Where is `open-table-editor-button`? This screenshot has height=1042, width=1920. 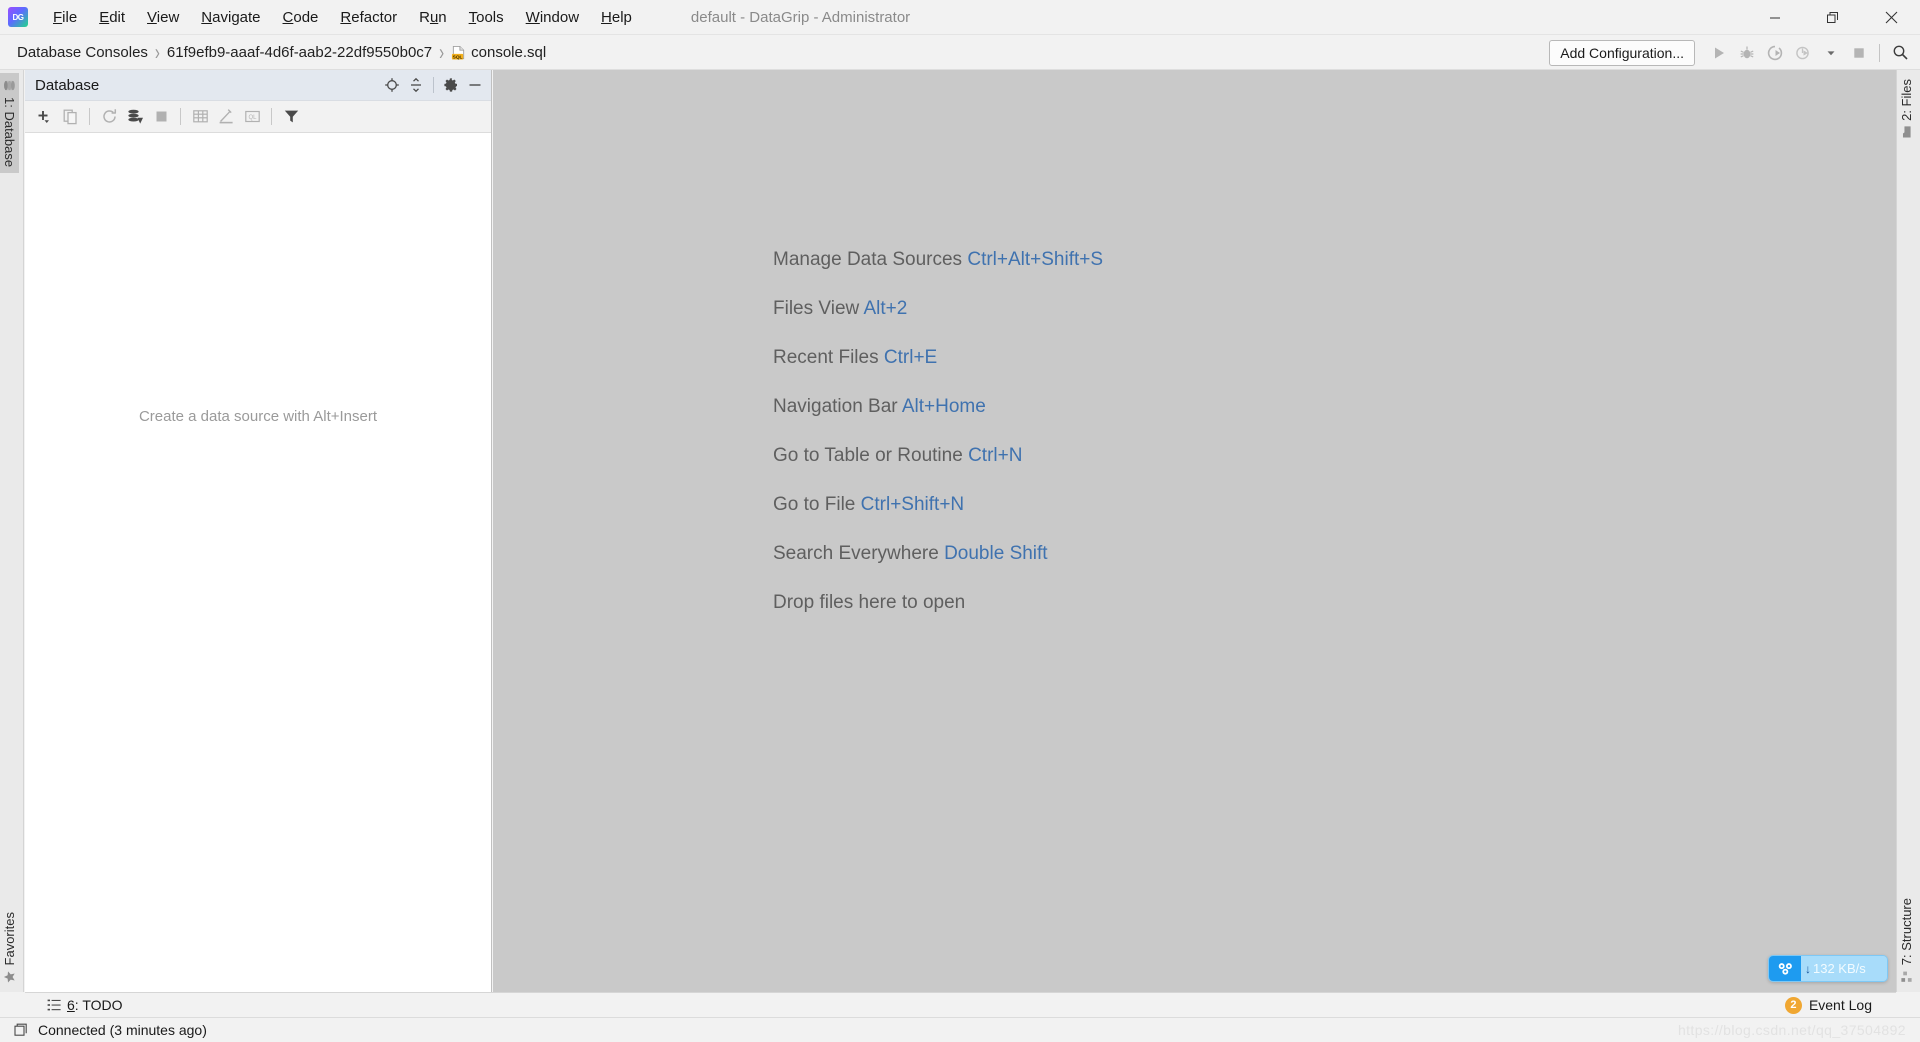 open-table-editor-button is located at coordinates (200, 117).